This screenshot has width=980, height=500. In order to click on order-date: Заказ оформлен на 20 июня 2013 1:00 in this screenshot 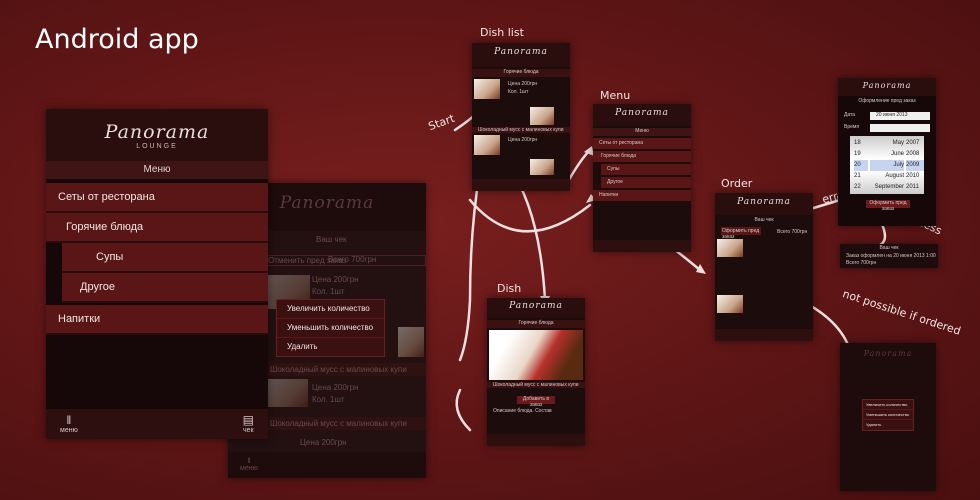, I will do `click(889, 256)`.